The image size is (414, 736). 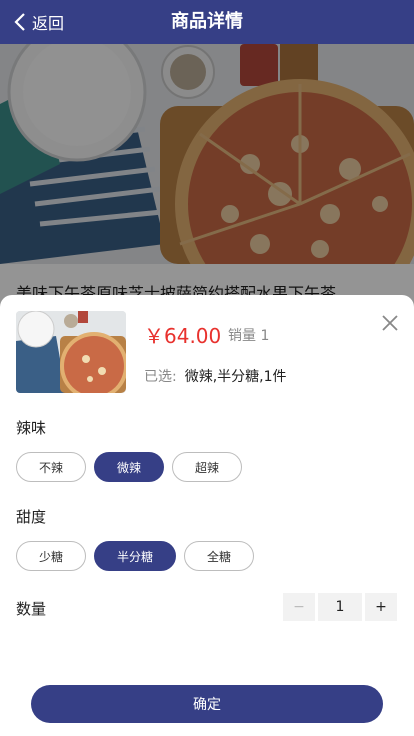 I want to click on selected-summary: 已选: 微辣,半分糖,1件, so click(x=215, y=376).